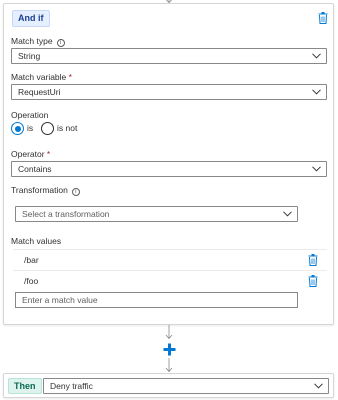  Describe the element at coordinates (41, 77) in the screenshot. I see `match-variable-label: Match variable *` at that location.